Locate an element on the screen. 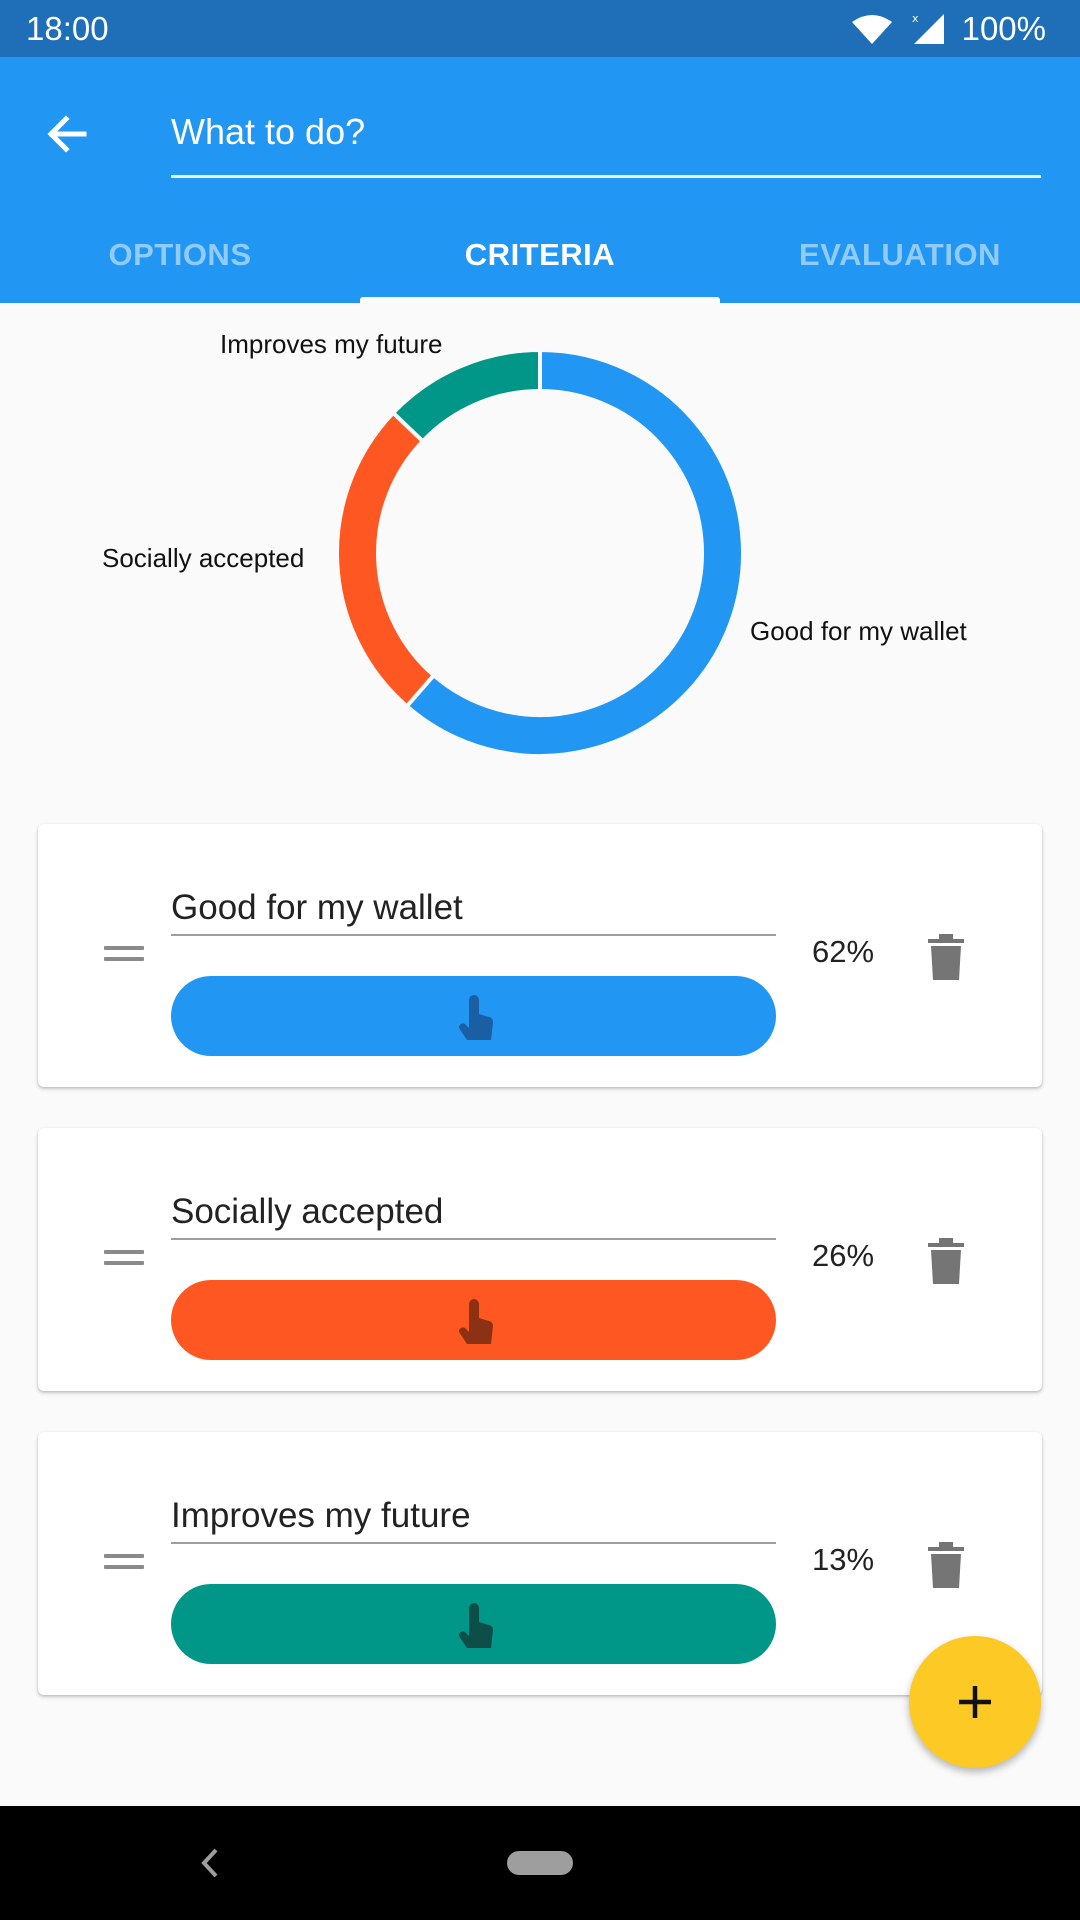  weight-percent: 13% is located at coordinates (843, 1559).